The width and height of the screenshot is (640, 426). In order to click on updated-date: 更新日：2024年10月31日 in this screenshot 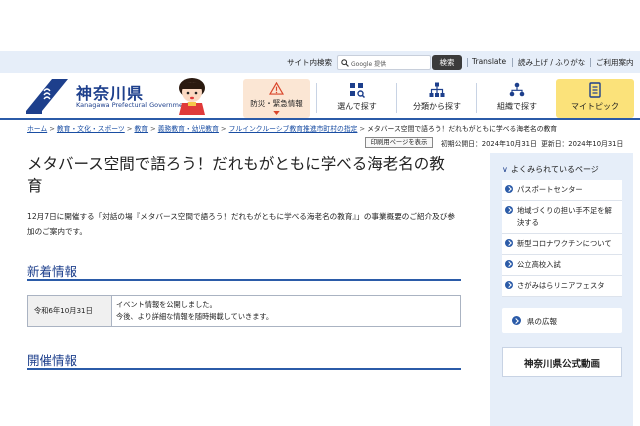, I will do `click(582, 144)`.